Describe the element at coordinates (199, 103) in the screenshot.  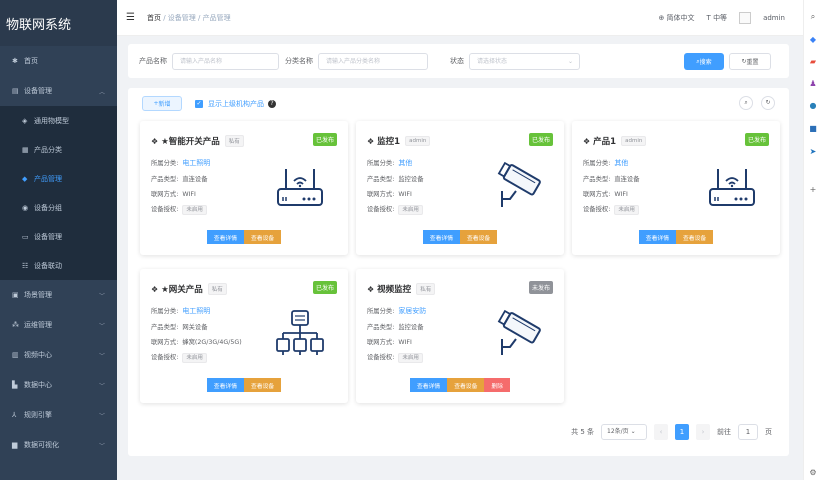
I see `show-parent-checkbox: ✓` at that location.